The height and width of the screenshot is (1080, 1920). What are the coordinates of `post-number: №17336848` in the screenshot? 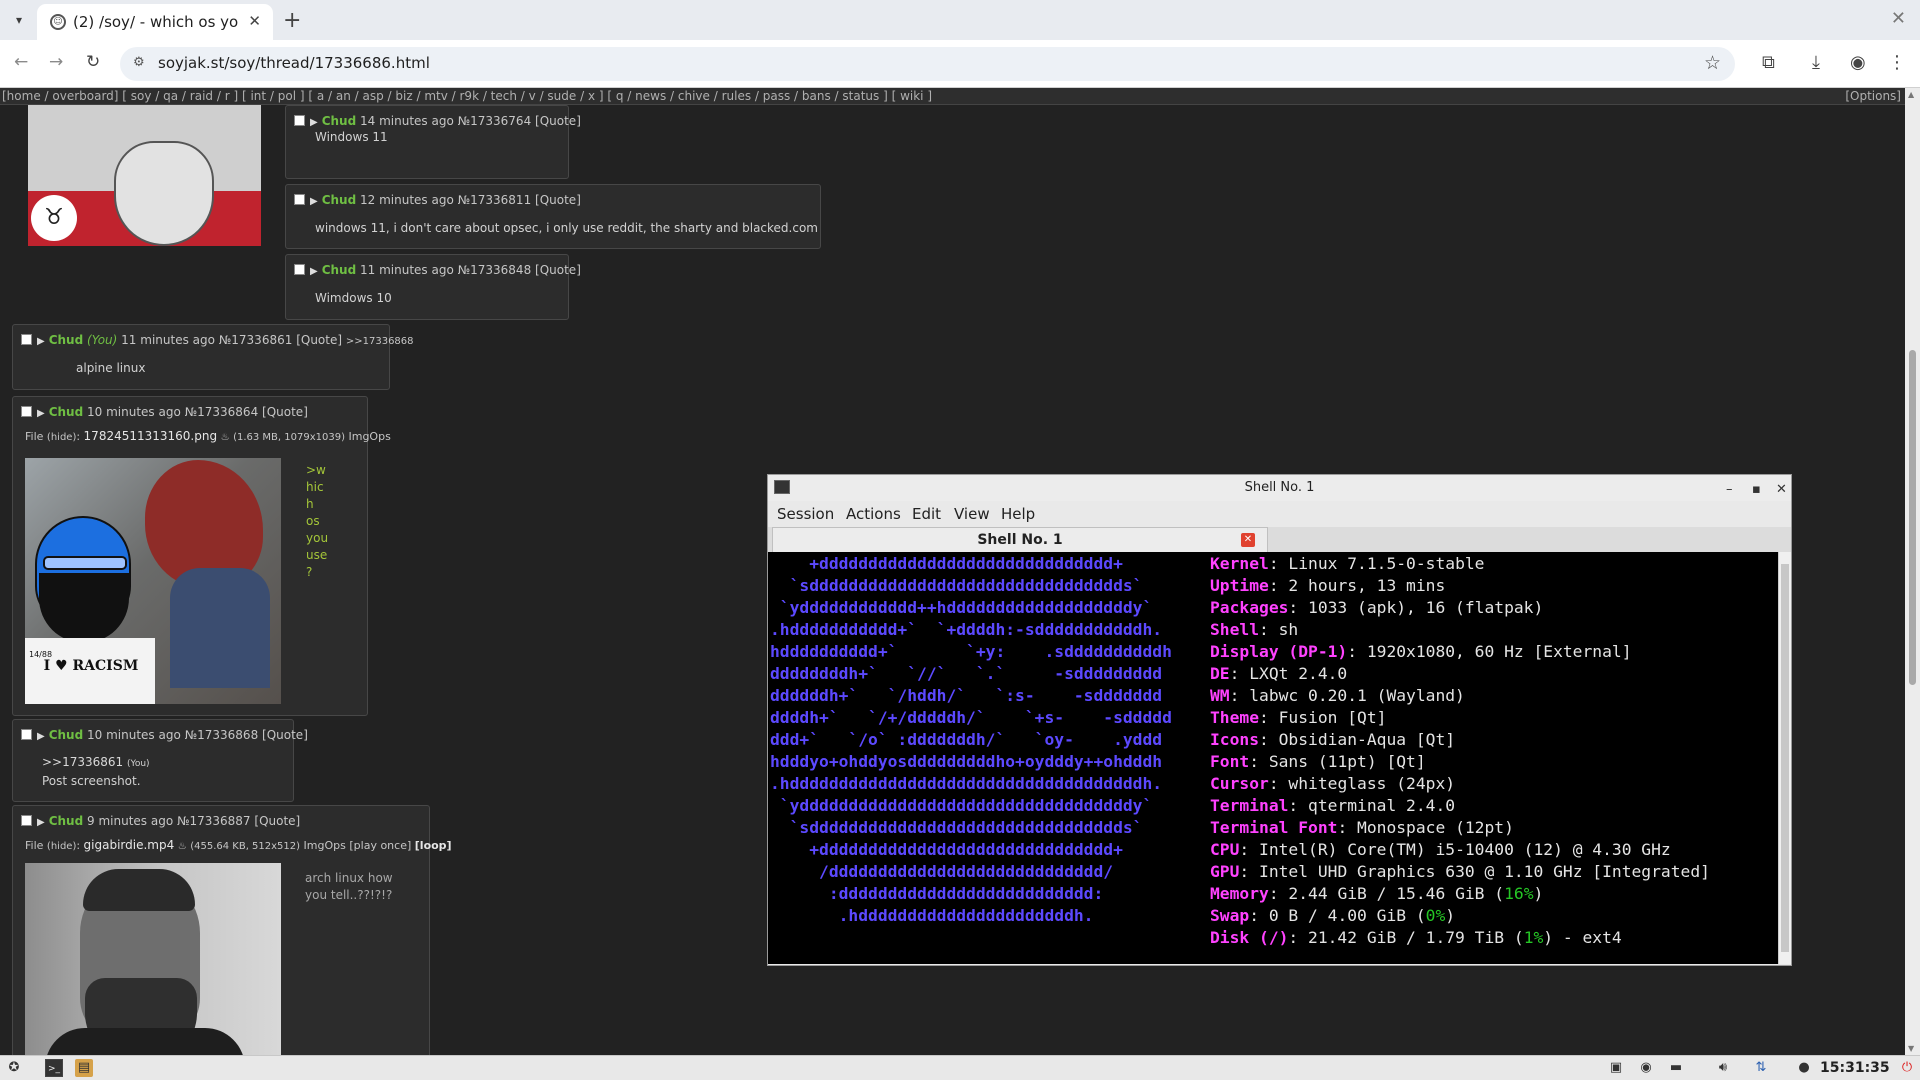 It's located at (495, 270).